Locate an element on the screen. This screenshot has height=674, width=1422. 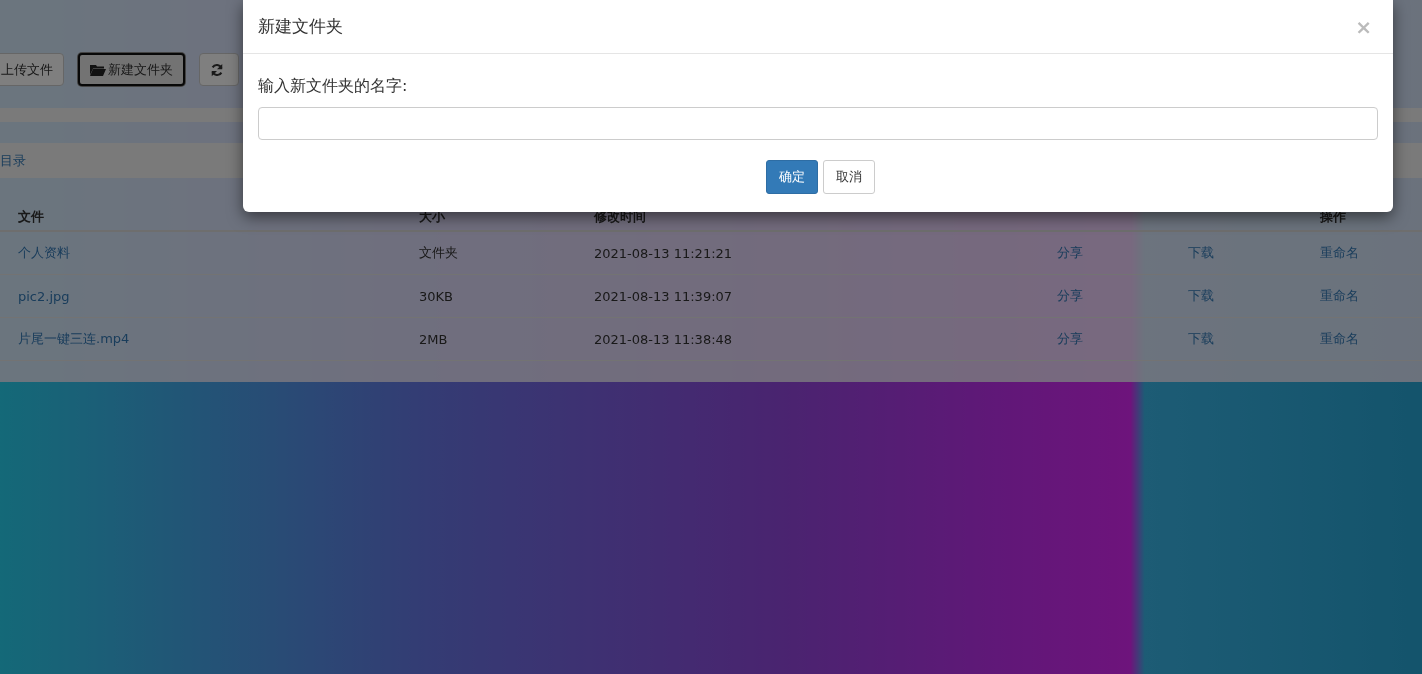
upload-button: 上传文件 is located at coordinates (32, 69).